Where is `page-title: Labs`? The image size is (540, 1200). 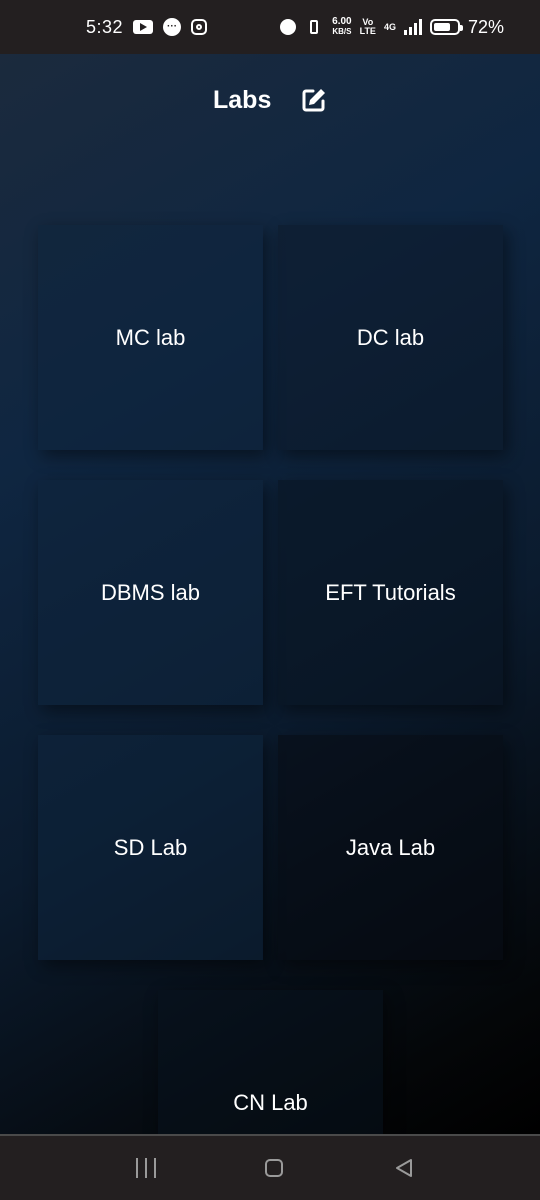
page-title: Labs is located at coordinates (242, 100).